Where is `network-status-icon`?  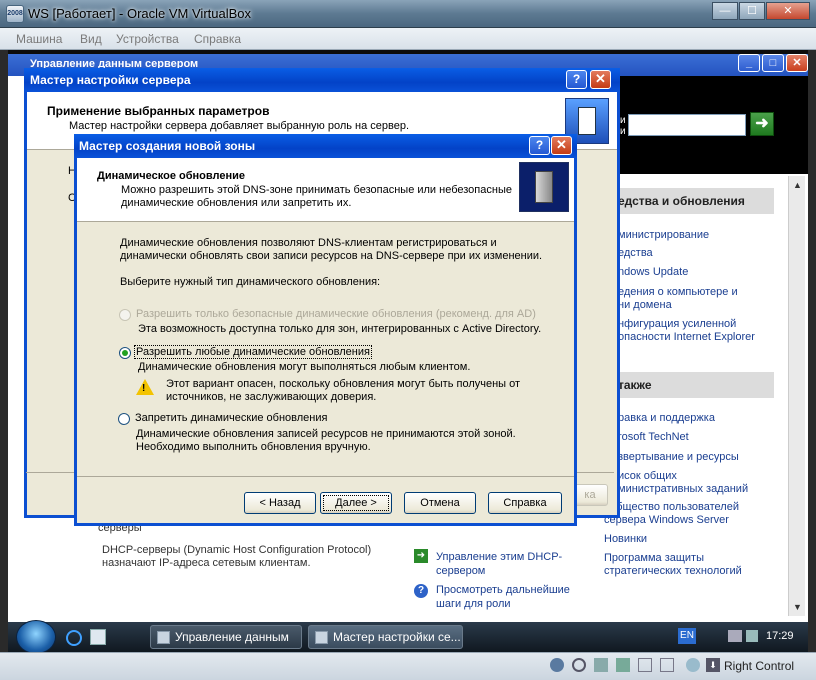 network-status-icon is located at coordinates (623, 665).